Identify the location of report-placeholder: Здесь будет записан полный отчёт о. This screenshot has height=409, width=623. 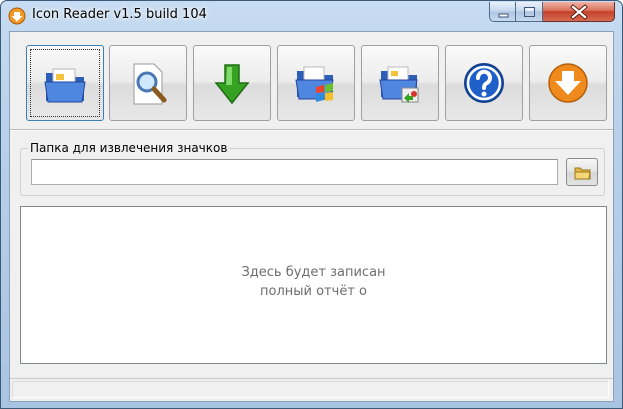
(313, 282).